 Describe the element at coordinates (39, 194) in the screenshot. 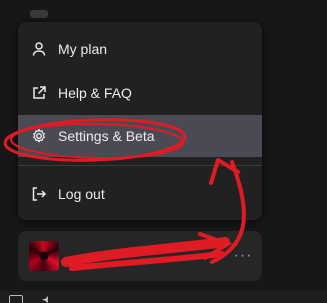

I see `logout-icon` at that location.